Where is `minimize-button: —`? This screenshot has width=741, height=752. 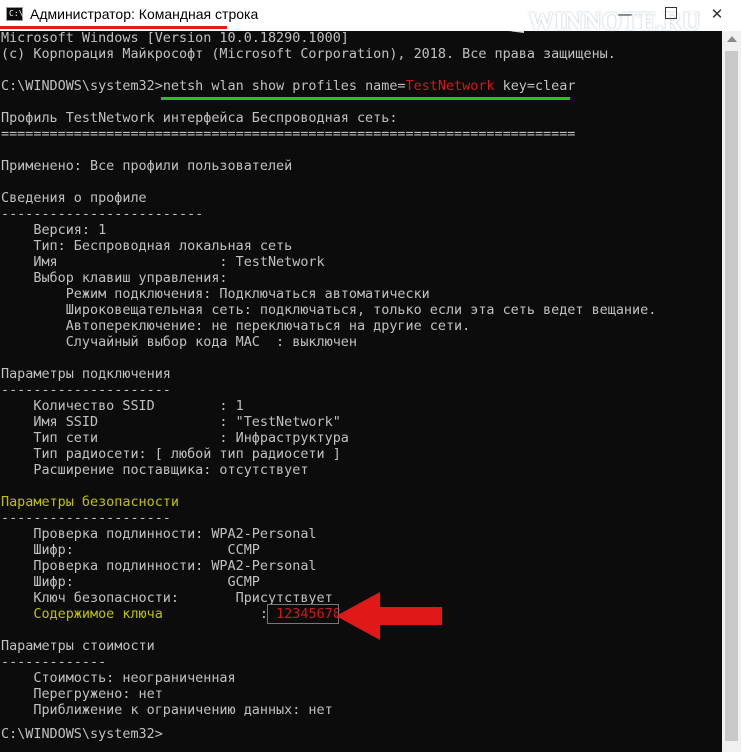 minimize-button: — is located at coordinates (625, 15).